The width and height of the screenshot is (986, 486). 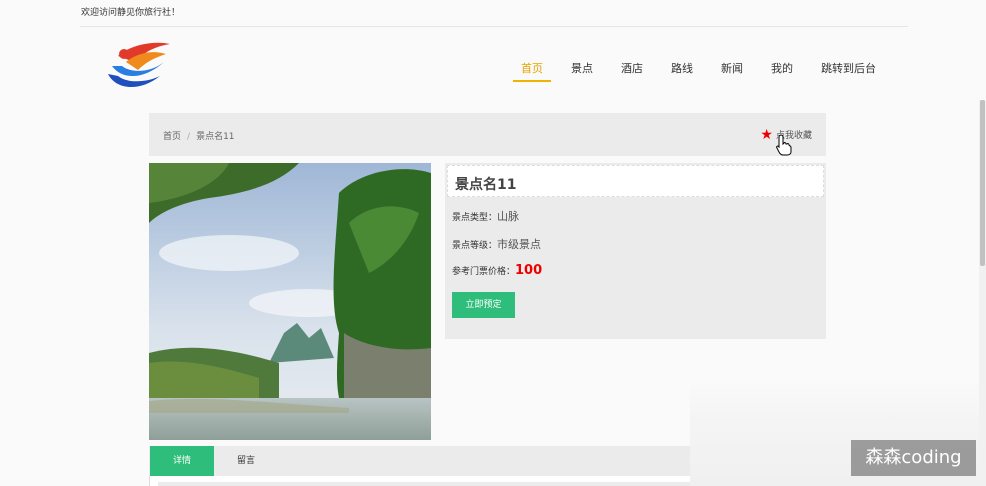 What do you see at coordinates (131, 13) in the screenshot?
I see `welcome-text: 欢迎访问静见你旅行社！` at bounding box center [131, 13].